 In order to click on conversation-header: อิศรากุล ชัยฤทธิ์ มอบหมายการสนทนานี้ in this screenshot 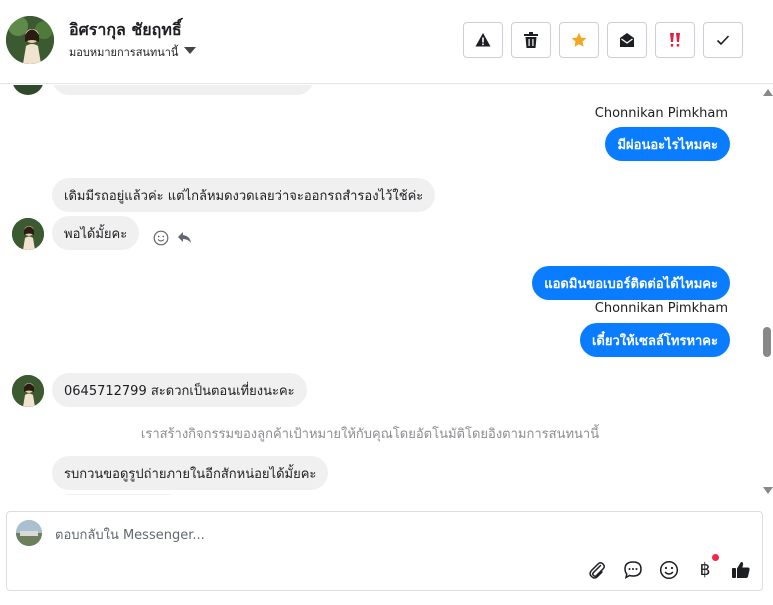, I will do `click(386, 42)`.